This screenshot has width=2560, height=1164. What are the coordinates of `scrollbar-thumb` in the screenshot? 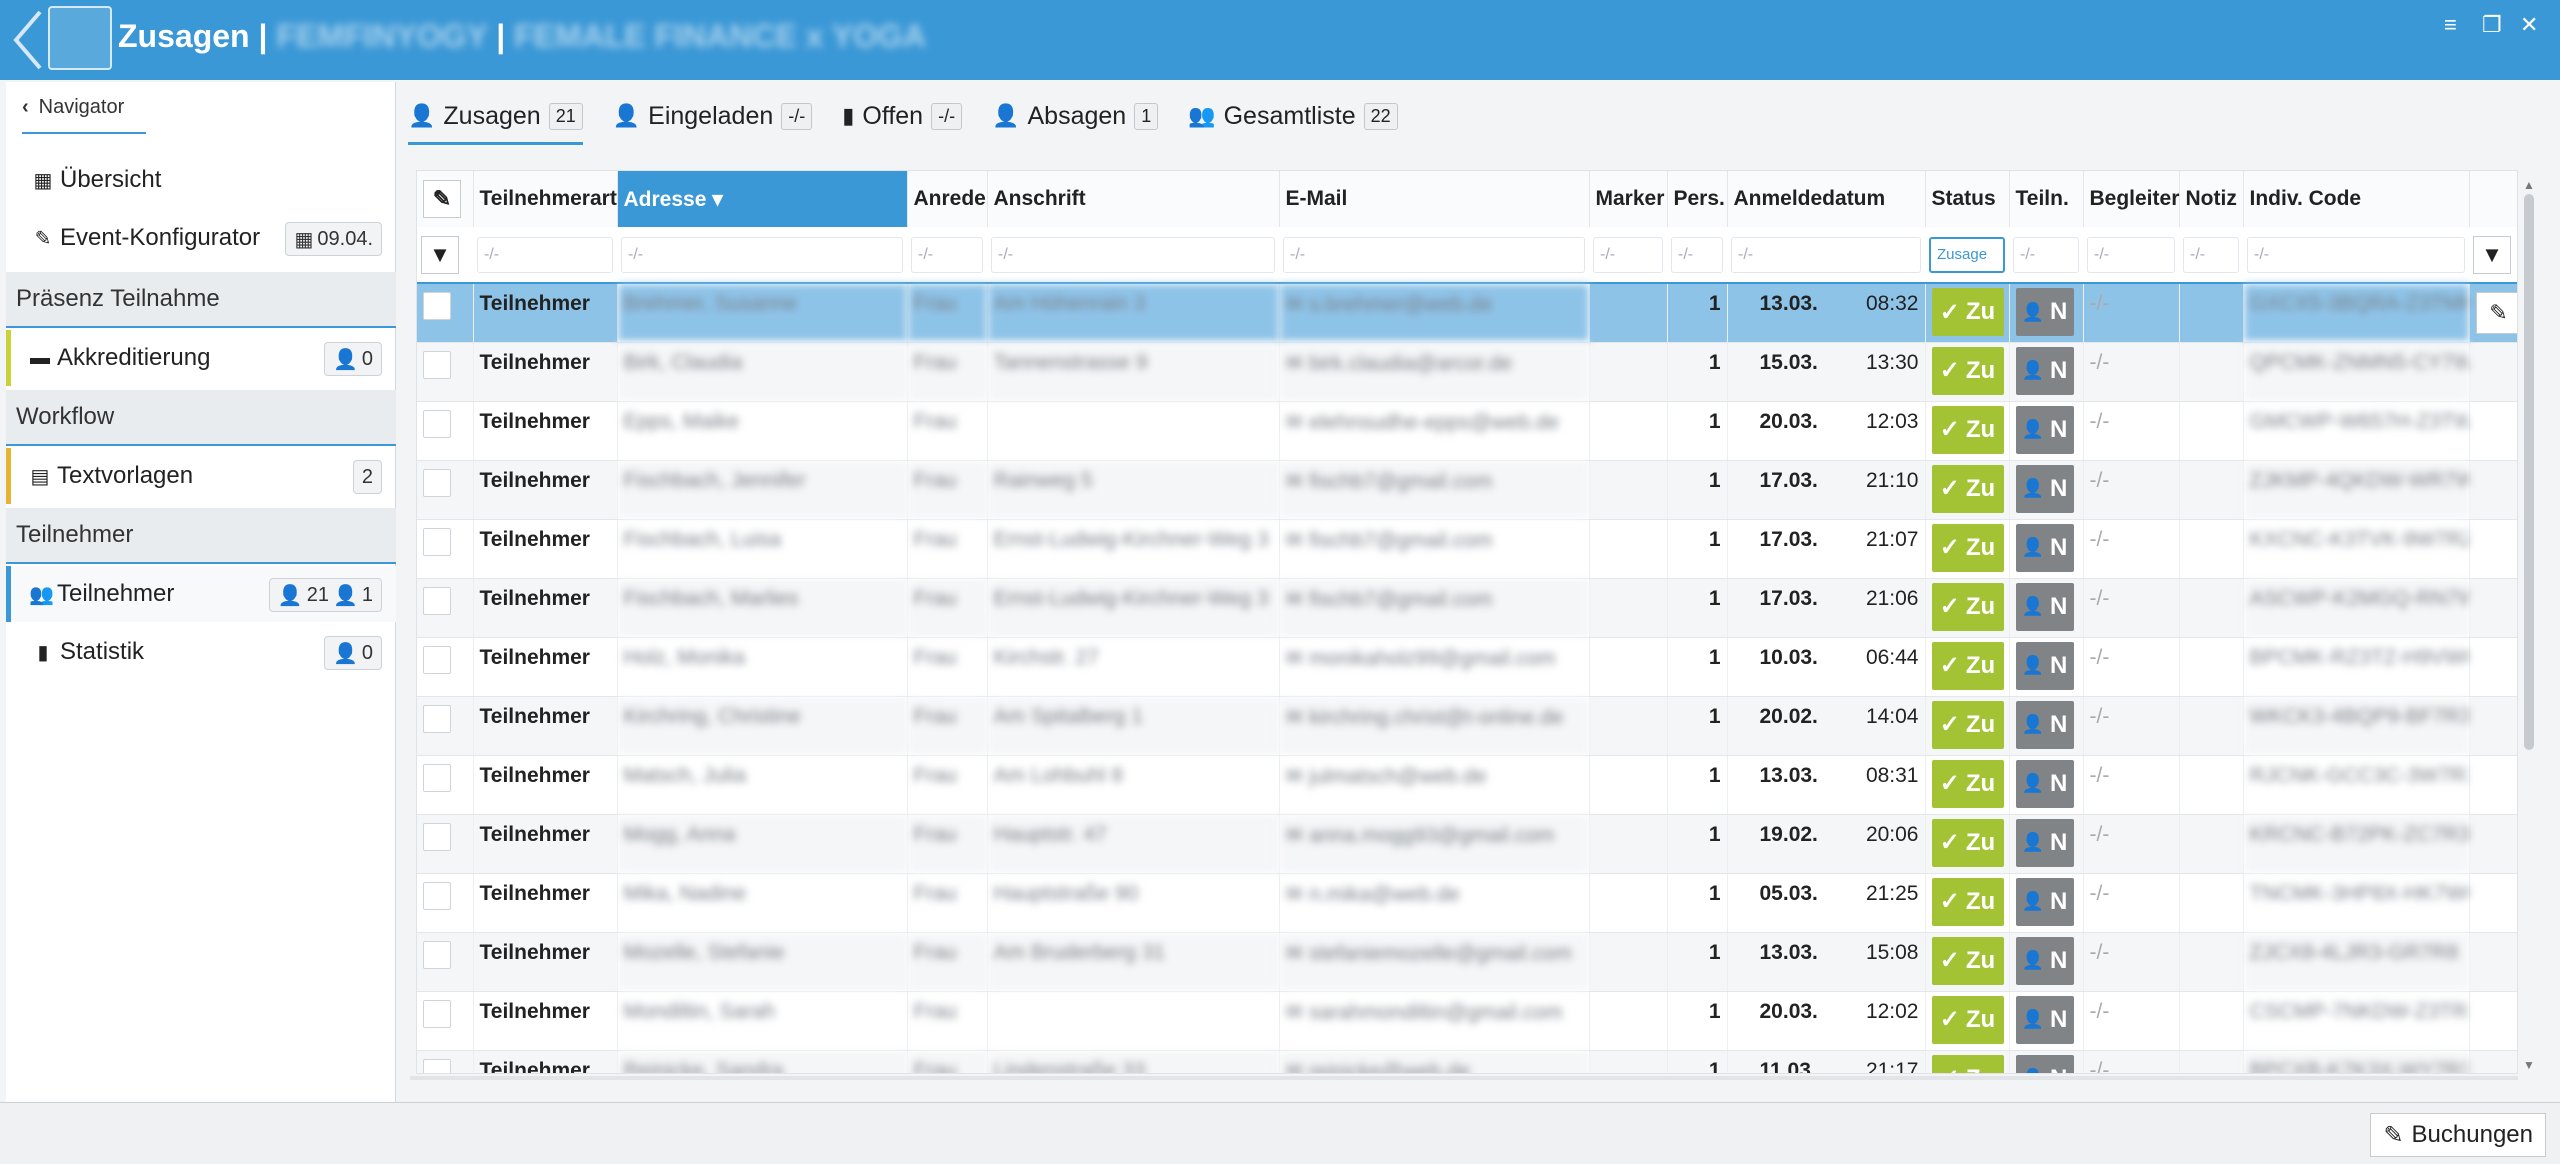 It's located at (2529, 472).